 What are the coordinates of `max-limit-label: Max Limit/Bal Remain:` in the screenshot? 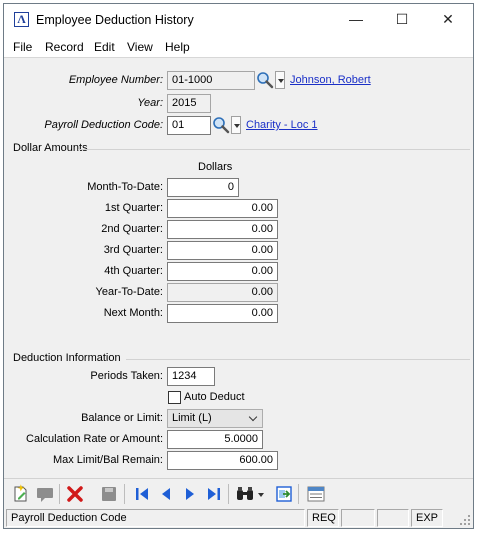 It's located at (107, 460).